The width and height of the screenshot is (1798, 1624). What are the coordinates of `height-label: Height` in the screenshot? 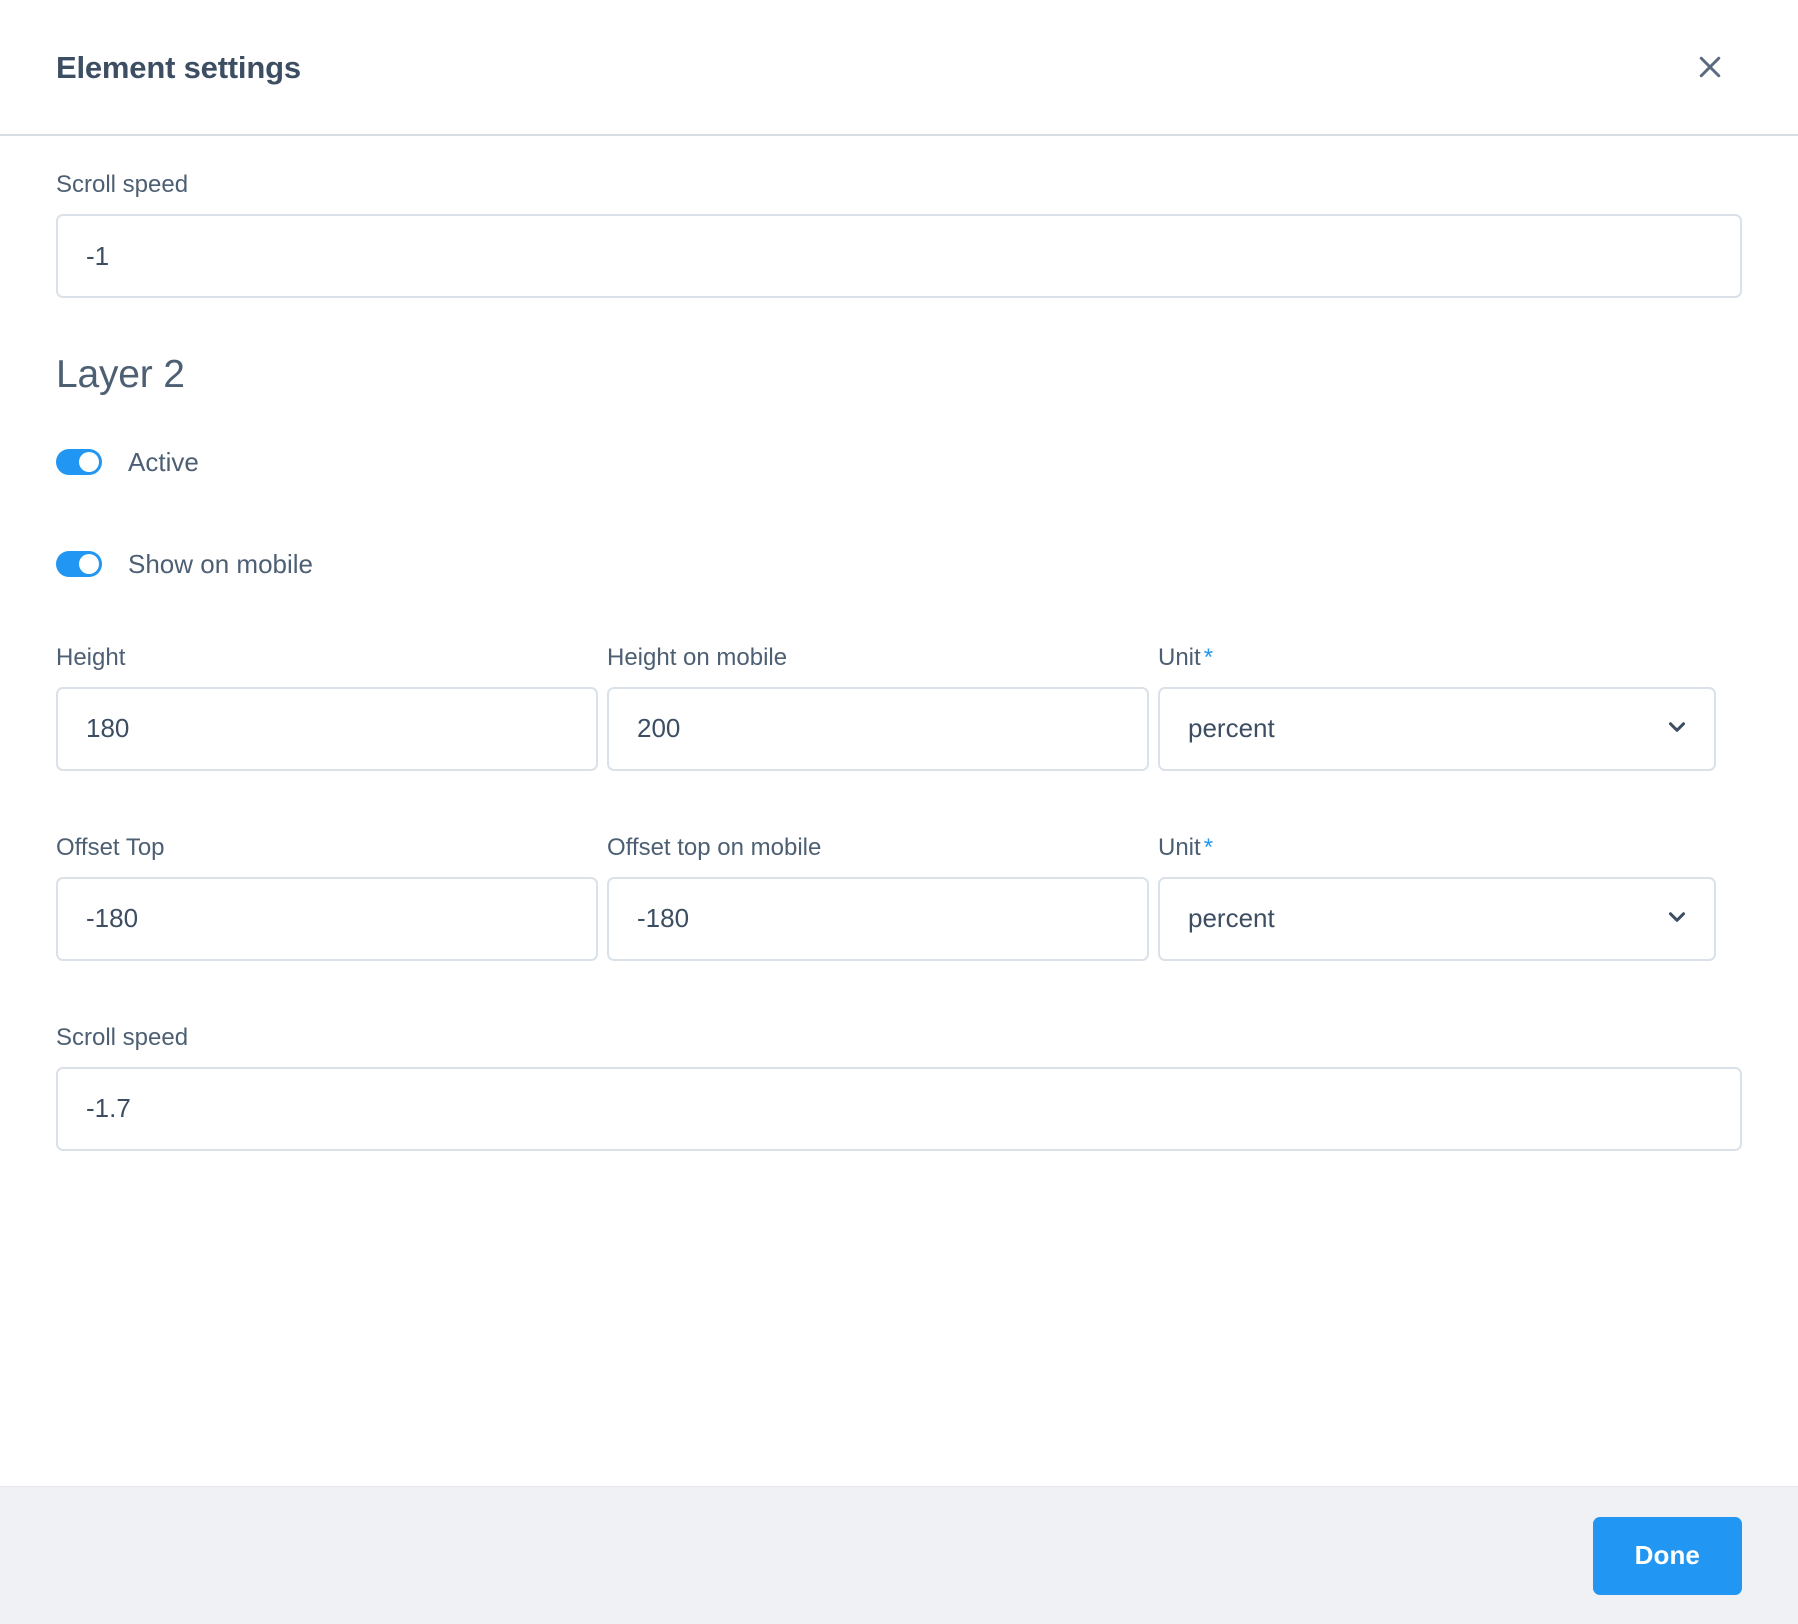 It's located at (91, 657).